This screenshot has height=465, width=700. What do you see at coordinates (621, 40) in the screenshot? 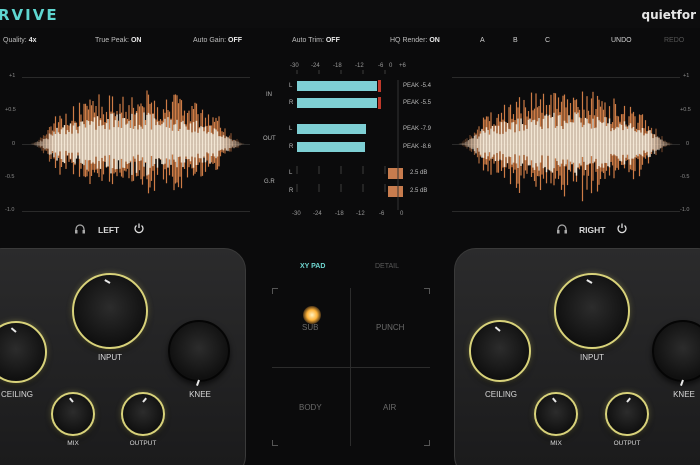
I see `undo-button: UNDO` at bounding box center [621, 40].